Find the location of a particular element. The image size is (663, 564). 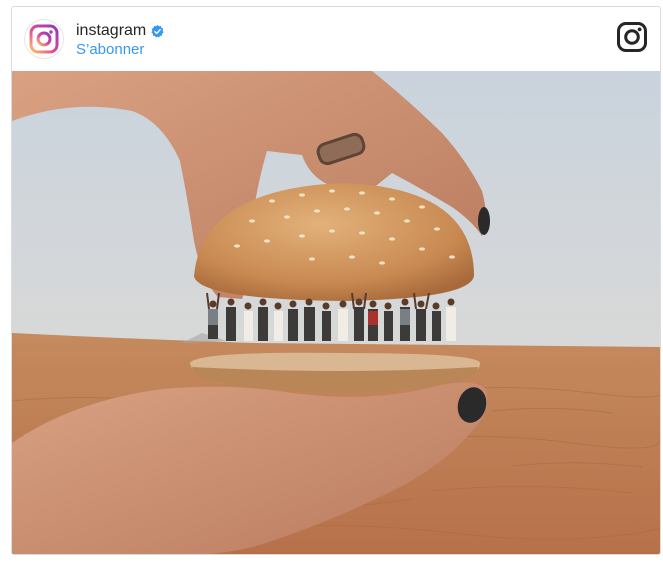

account-name-row: instagram is located at coordinates (120, 31).